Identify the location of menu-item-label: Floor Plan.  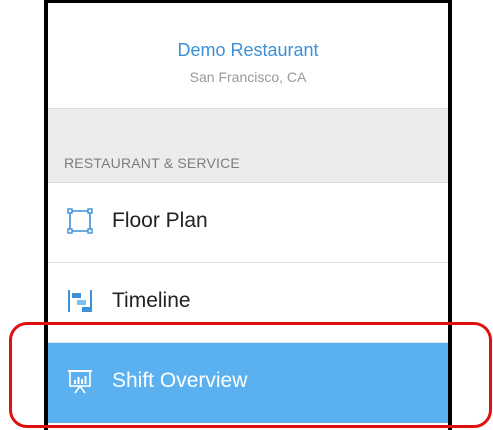
(160, 220).